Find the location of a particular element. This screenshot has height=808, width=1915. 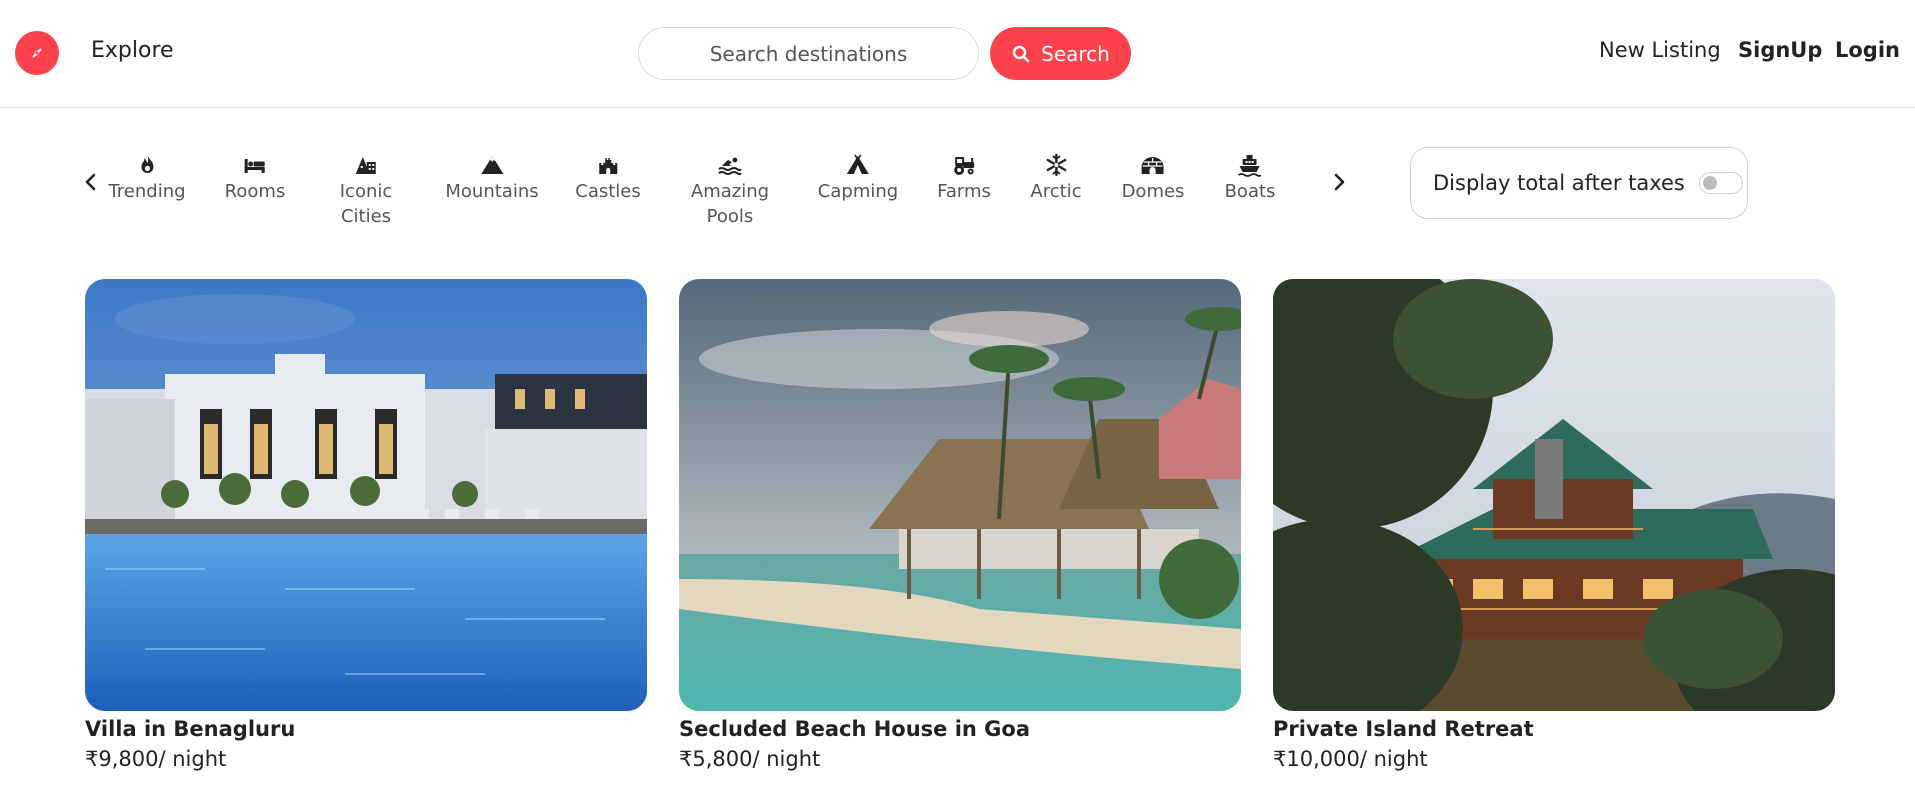

filter-label: Boats is located at coordinates (1250, 191).